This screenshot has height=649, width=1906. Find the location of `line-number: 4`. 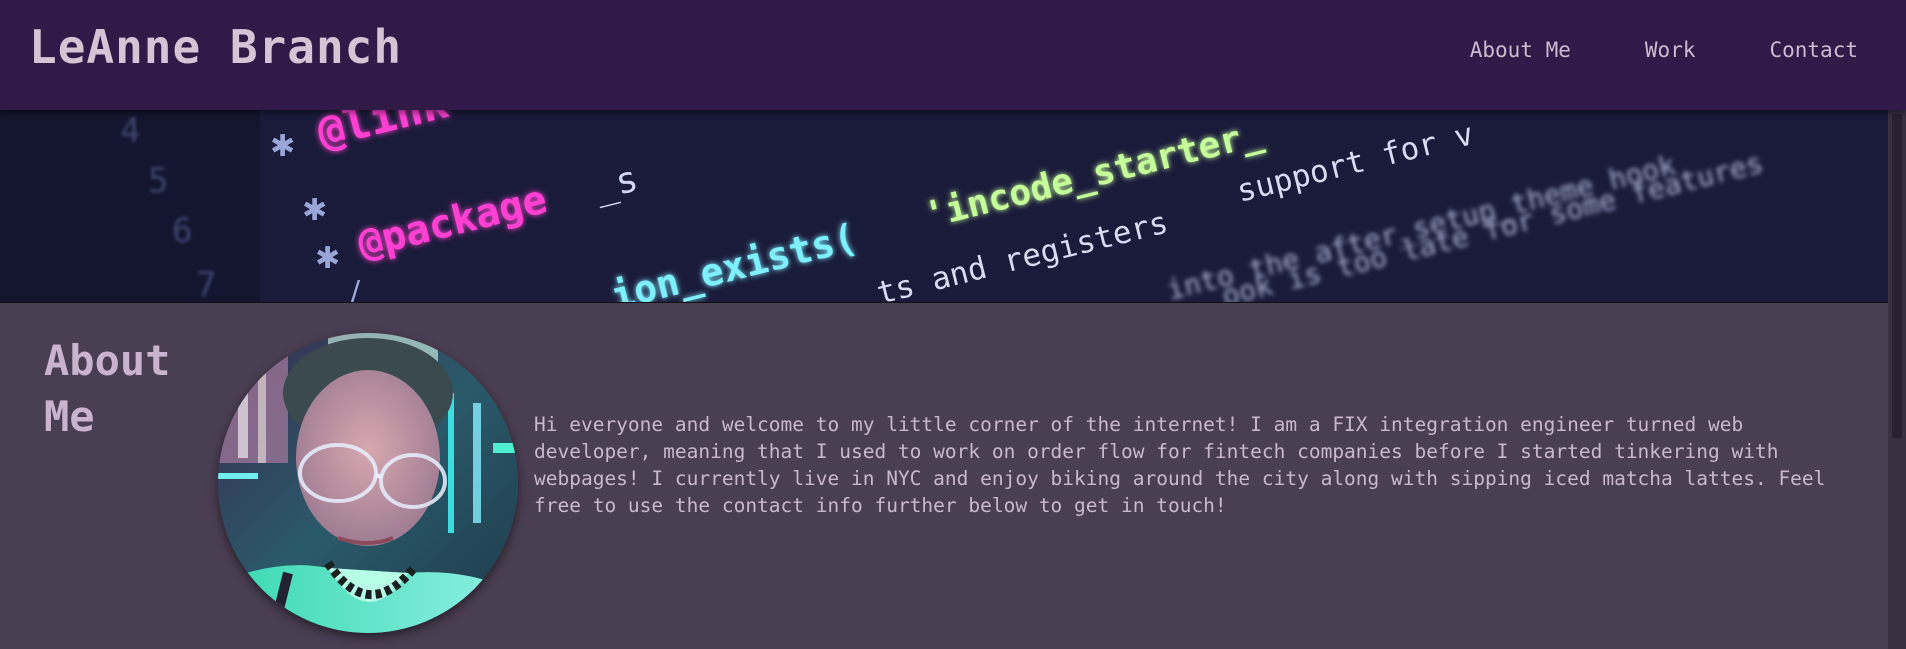

line-number: 4 is located at coordinates (130, 131).